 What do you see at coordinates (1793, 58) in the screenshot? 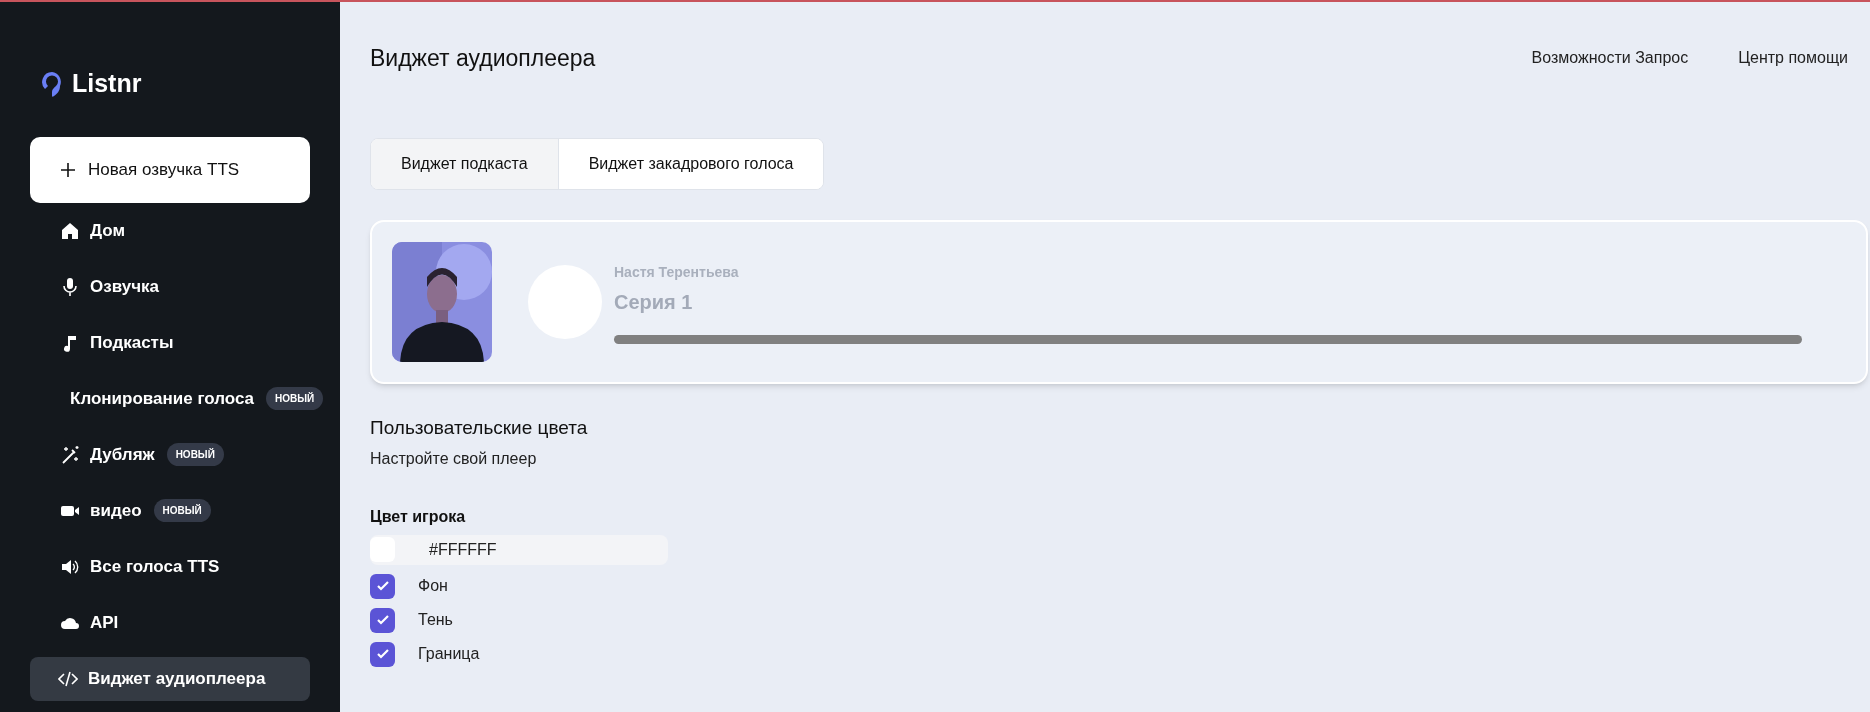
I see `header-link: Центр помощи` at bounding box center [1793, 58].